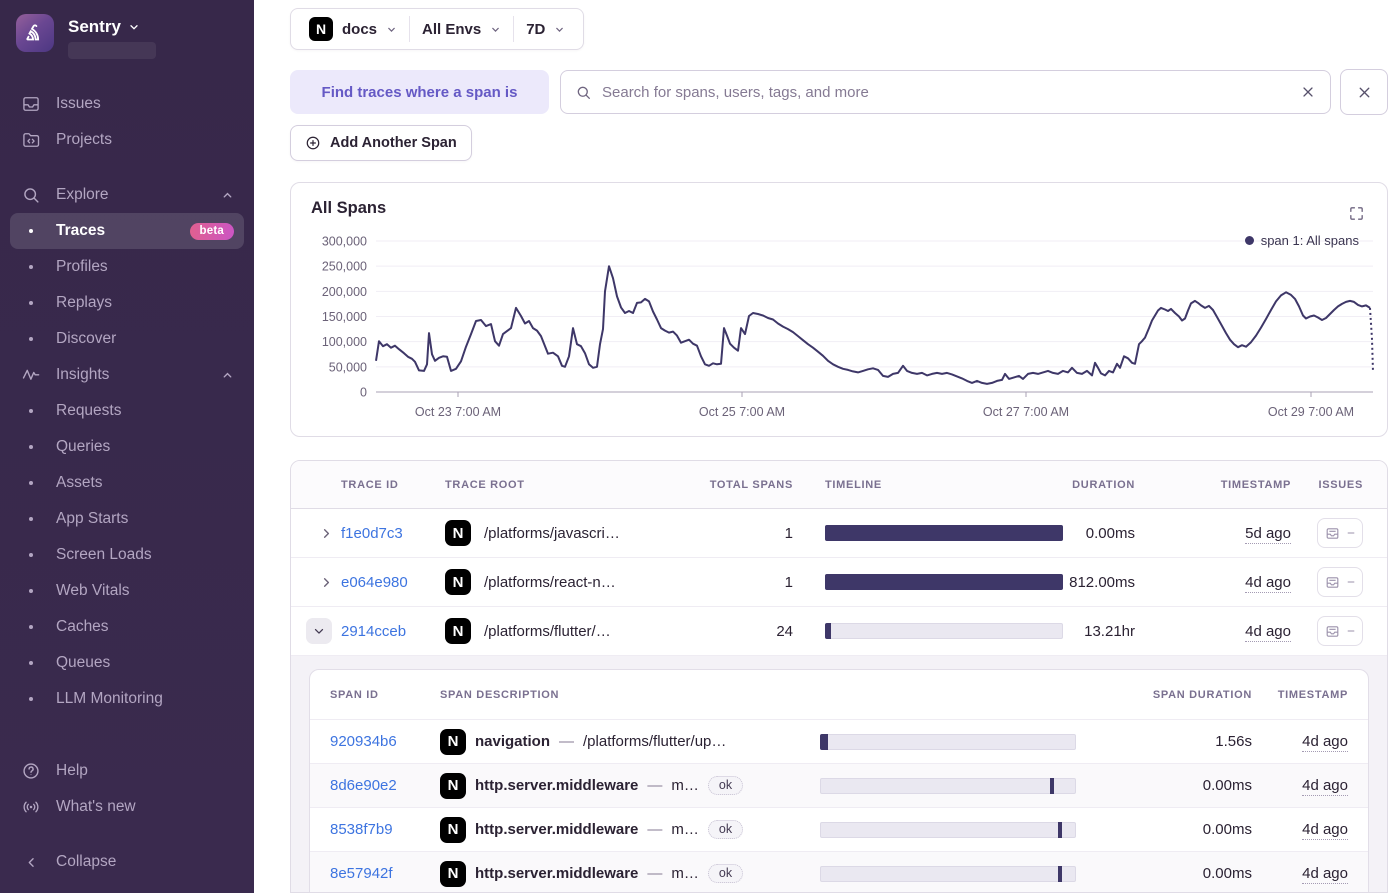 The width and height of the screenshot is (1400, 893). Describe the element at coordinates (127, 663) in the screenshot. I see `sidebar-item-queues: Queues` at that location.